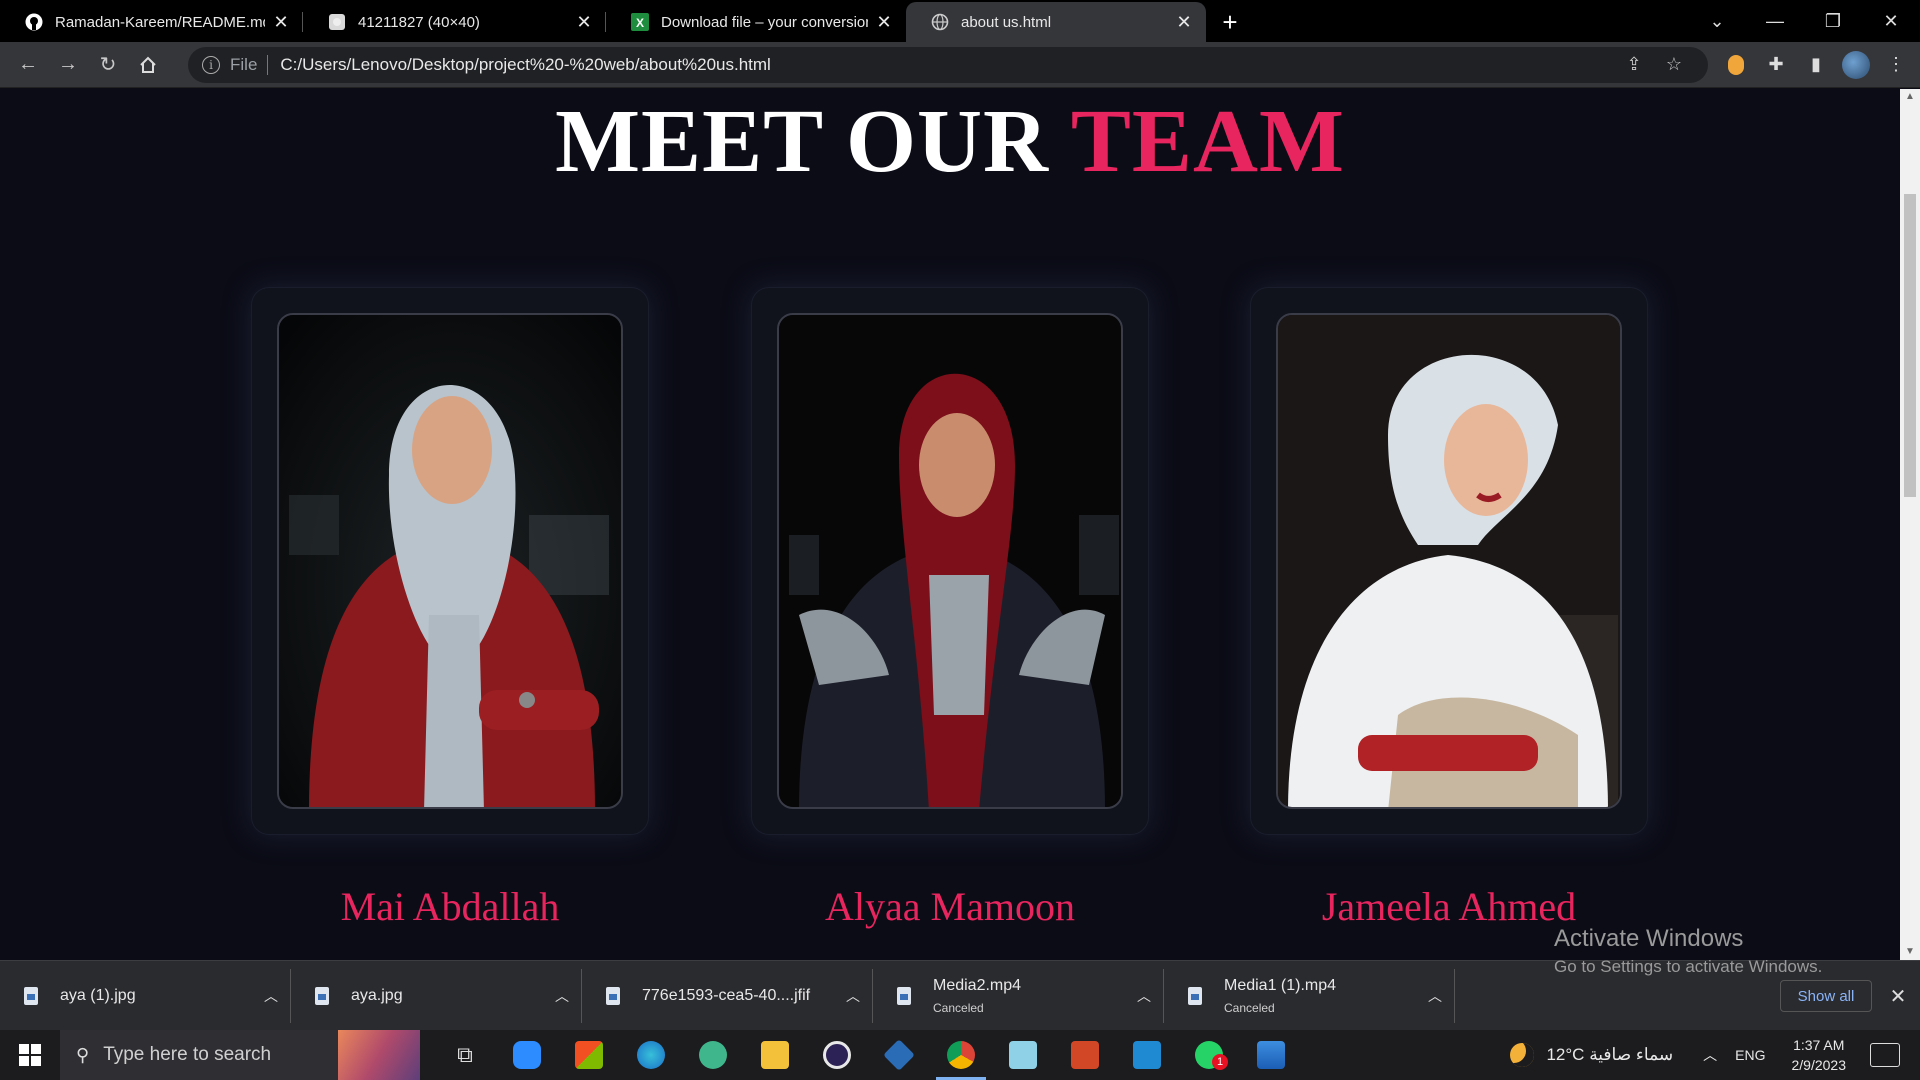 This screenshot has width=1920, height=1080. What do you see at coordinates (1856, 65) in the screenshot?
I see `profile-avatar` at bounding box center [1856, 65].